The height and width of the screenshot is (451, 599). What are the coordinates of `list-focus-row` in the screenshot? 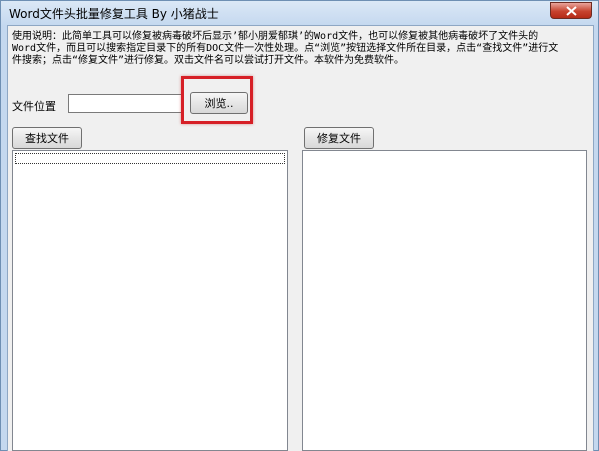 It's located at (150, 158).